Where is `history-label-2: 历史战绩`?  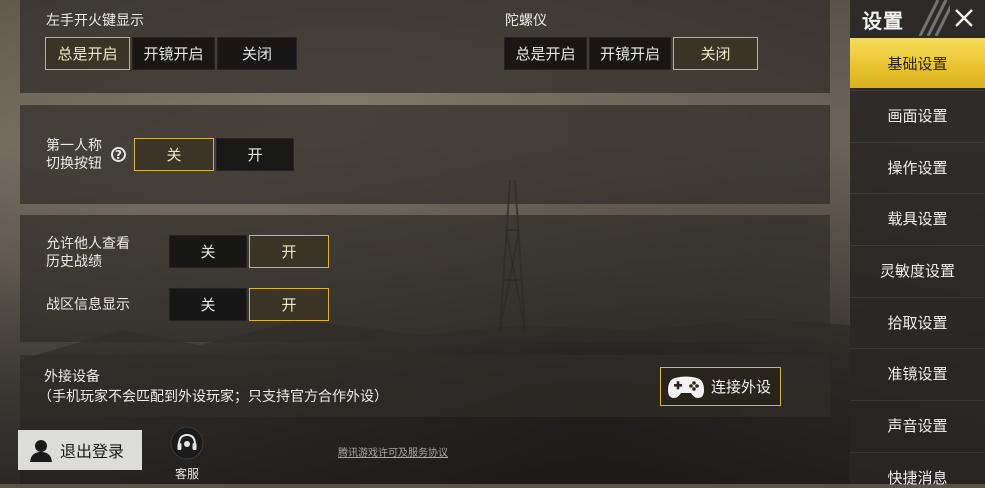 history-label-2: 历史战绩 is located at coordinates (74, 262).